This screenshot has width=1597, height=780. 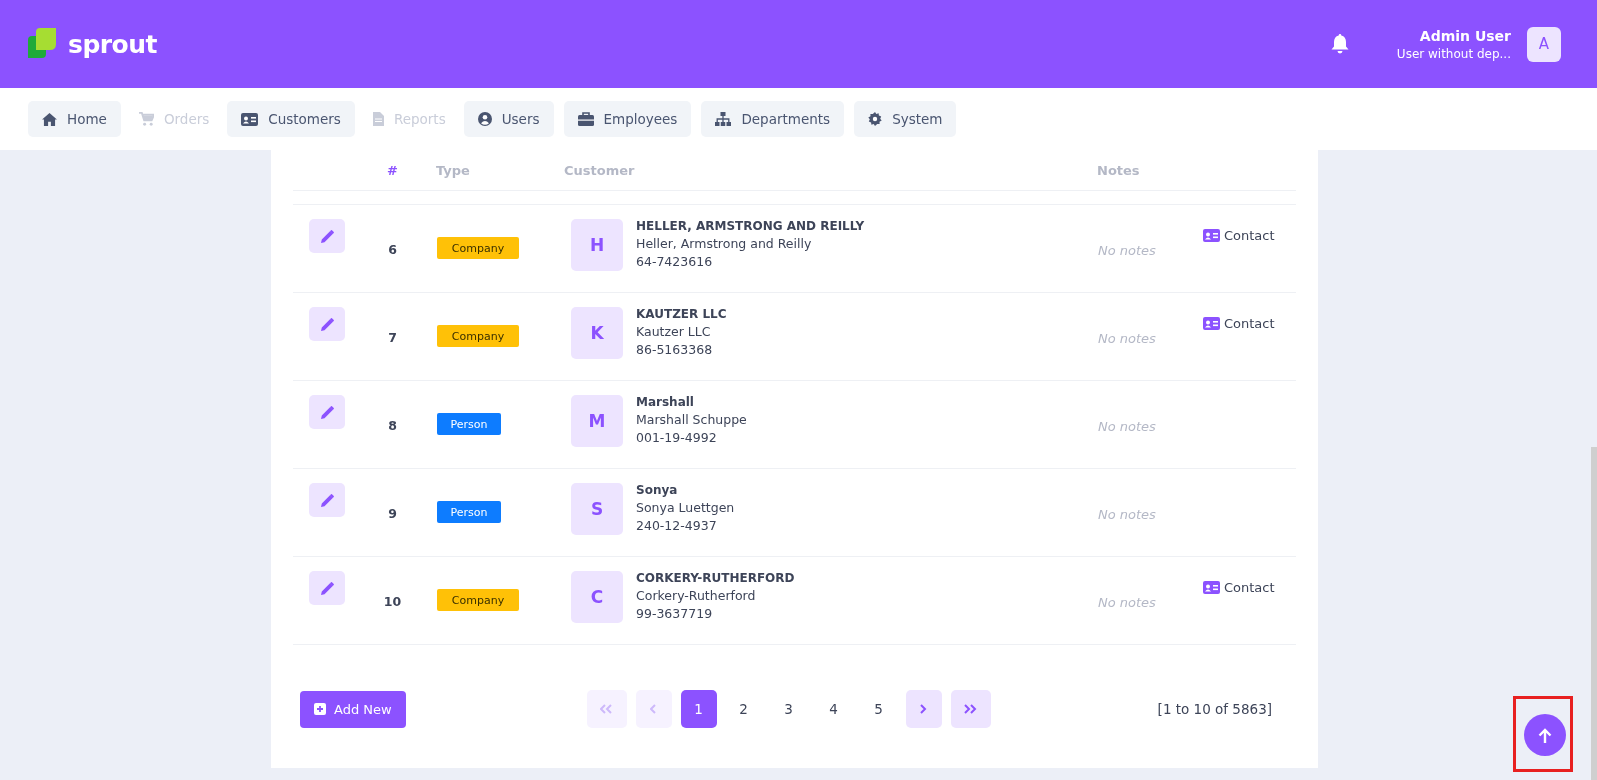 I want to click on cart-icon, so click(x=146, y=119).